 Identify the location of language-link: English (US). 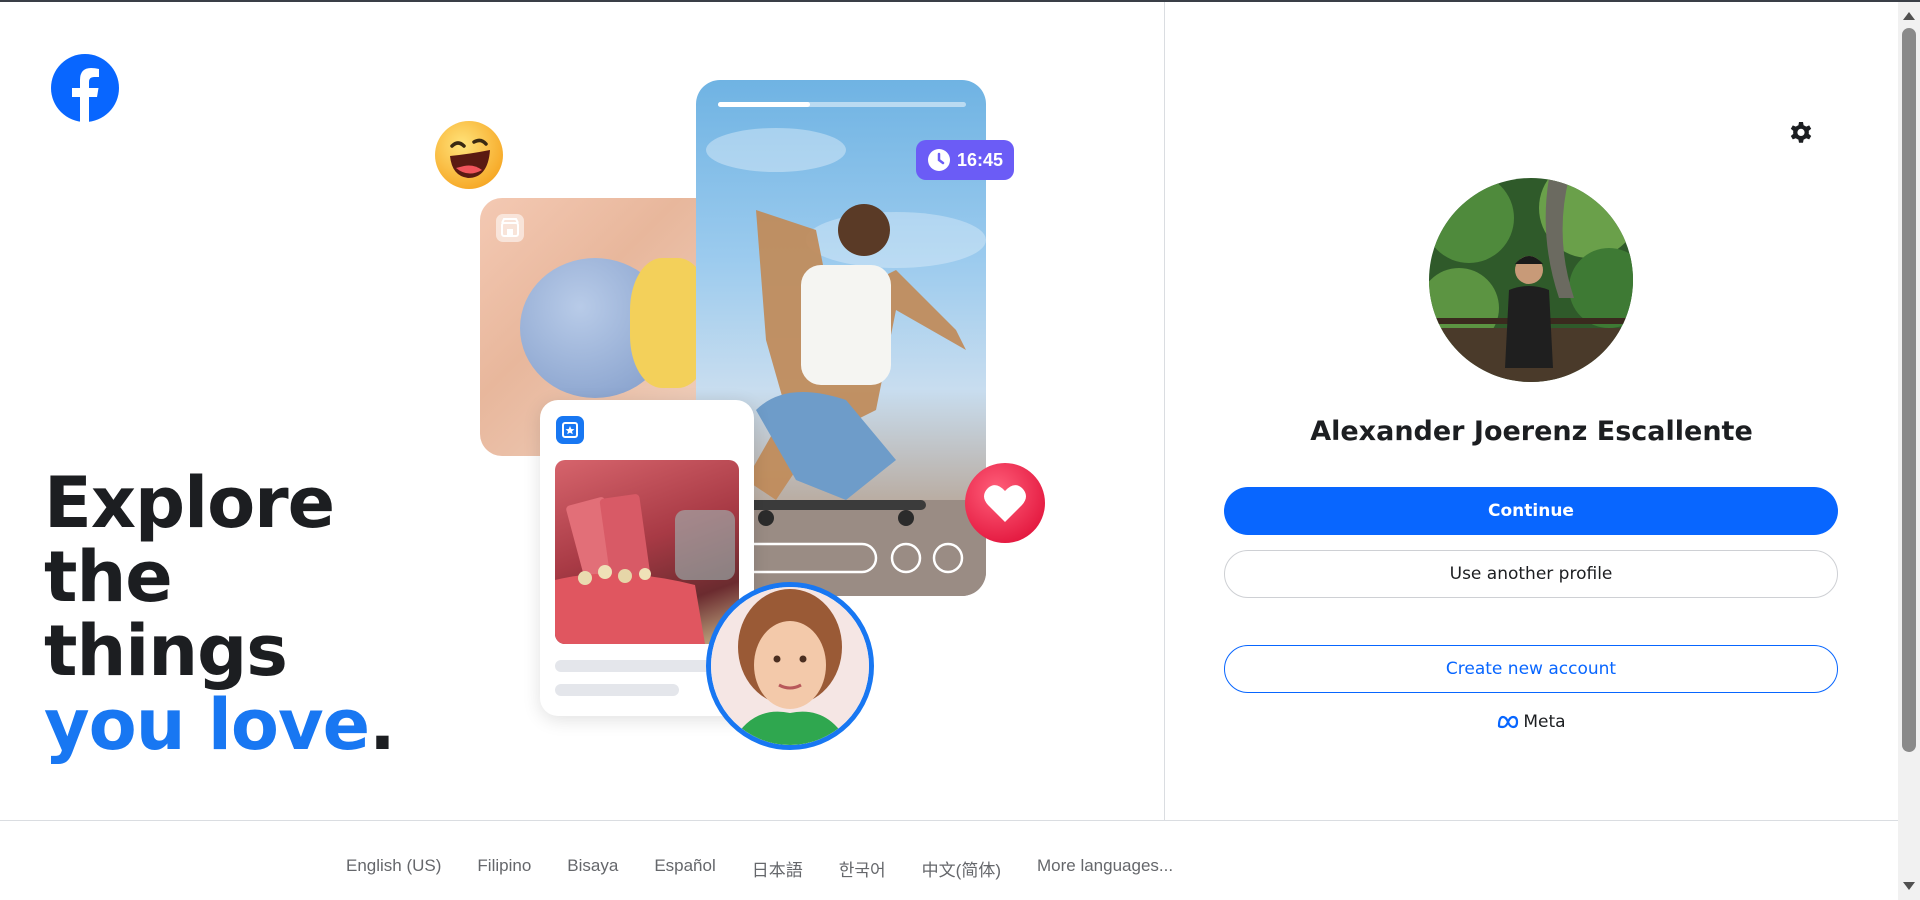
(393, 868).